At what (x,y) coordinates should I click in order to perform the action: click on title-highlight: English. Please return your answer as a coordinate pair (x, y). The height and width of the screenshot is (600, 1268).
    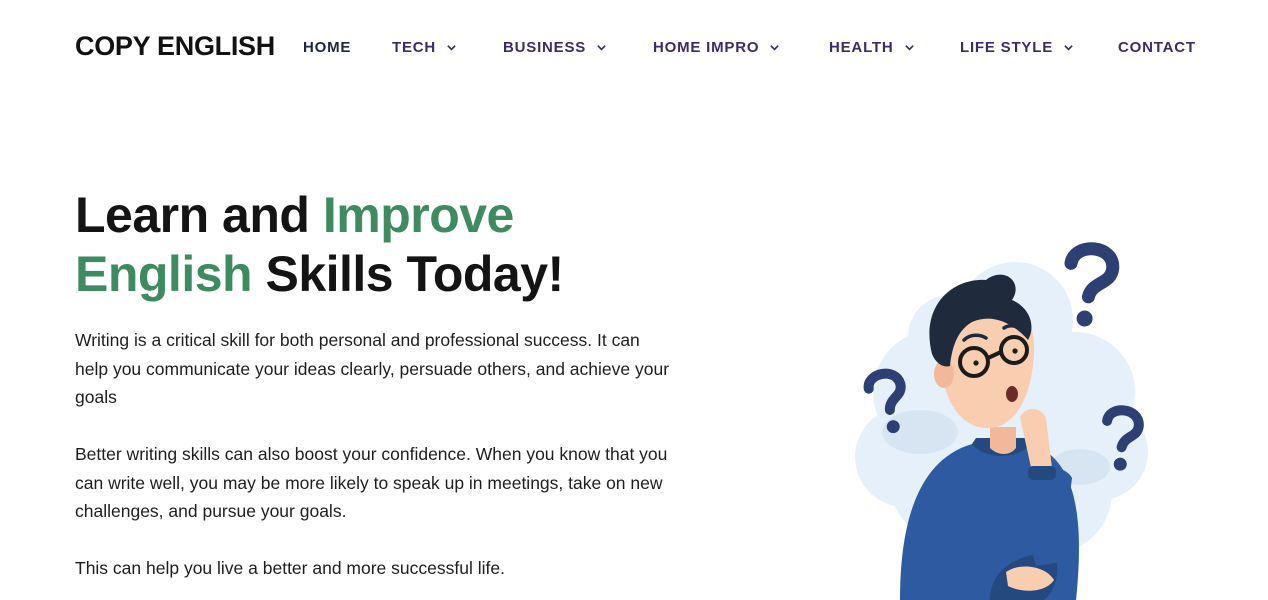
    Looking at the image, I should click on (164, 274).